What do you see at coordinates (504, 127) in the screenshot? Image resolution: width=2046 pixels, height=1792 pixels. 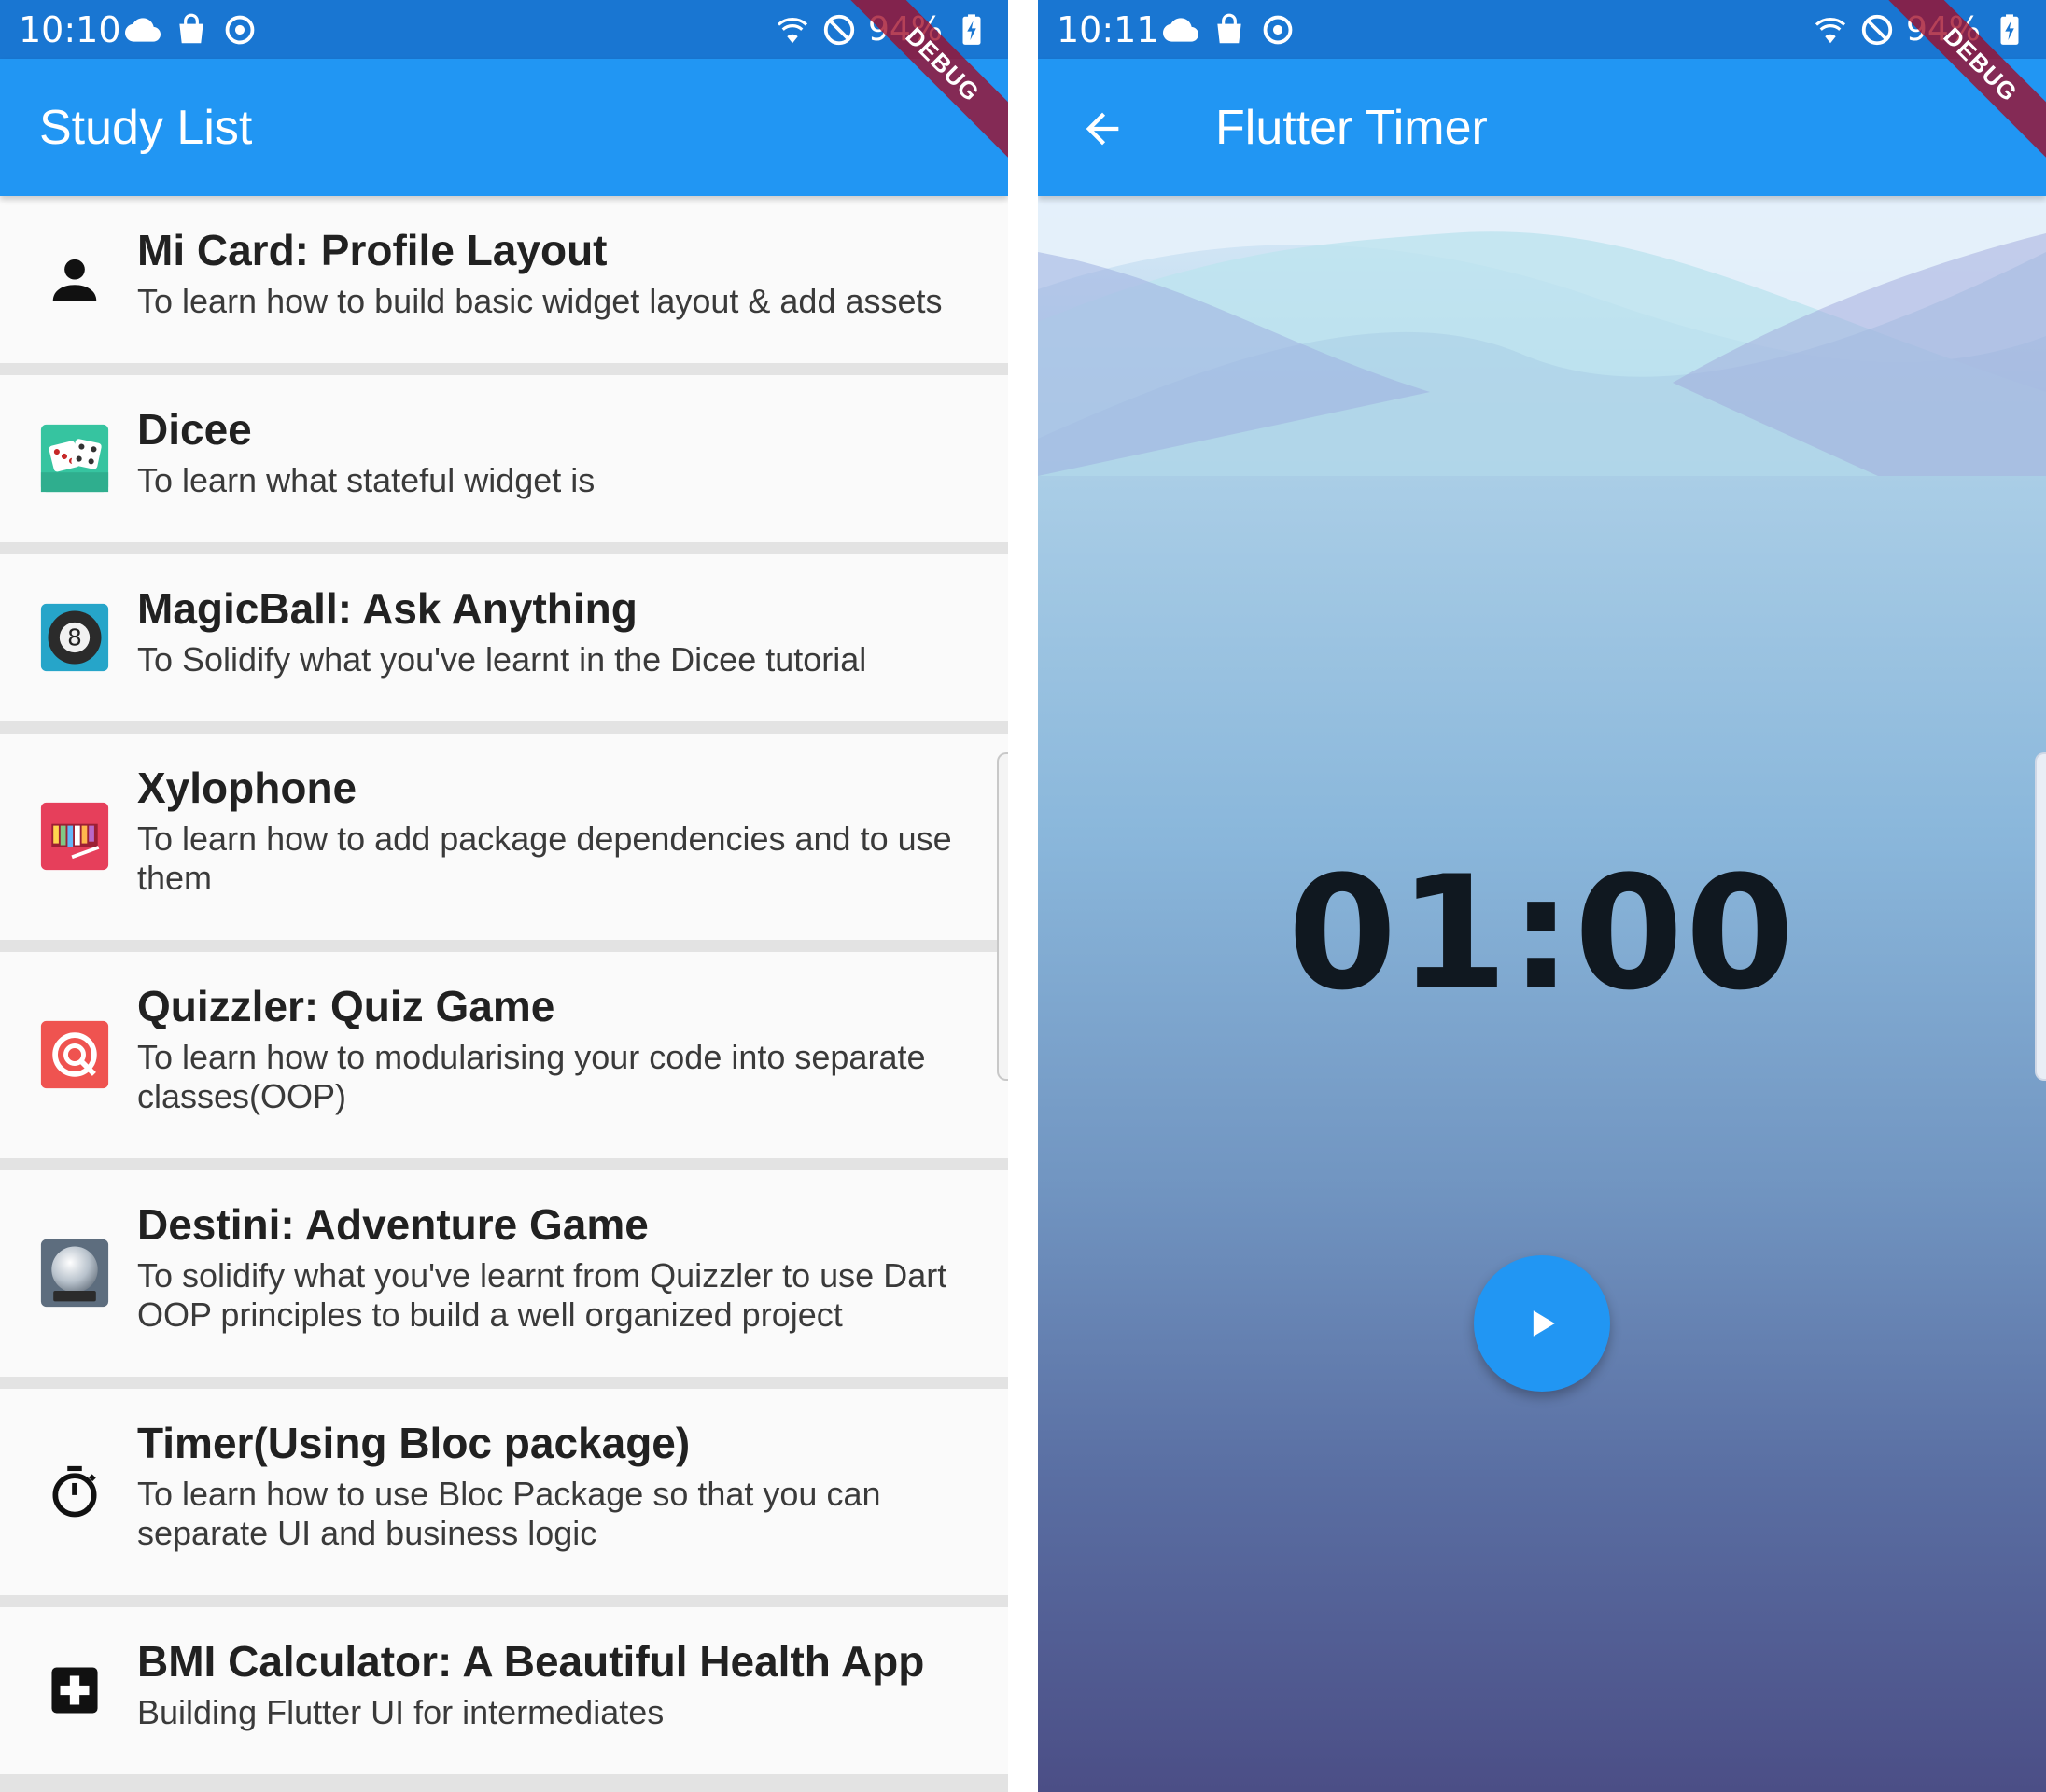 I see `app-bar: Study List` at bounding box center [504, 127].